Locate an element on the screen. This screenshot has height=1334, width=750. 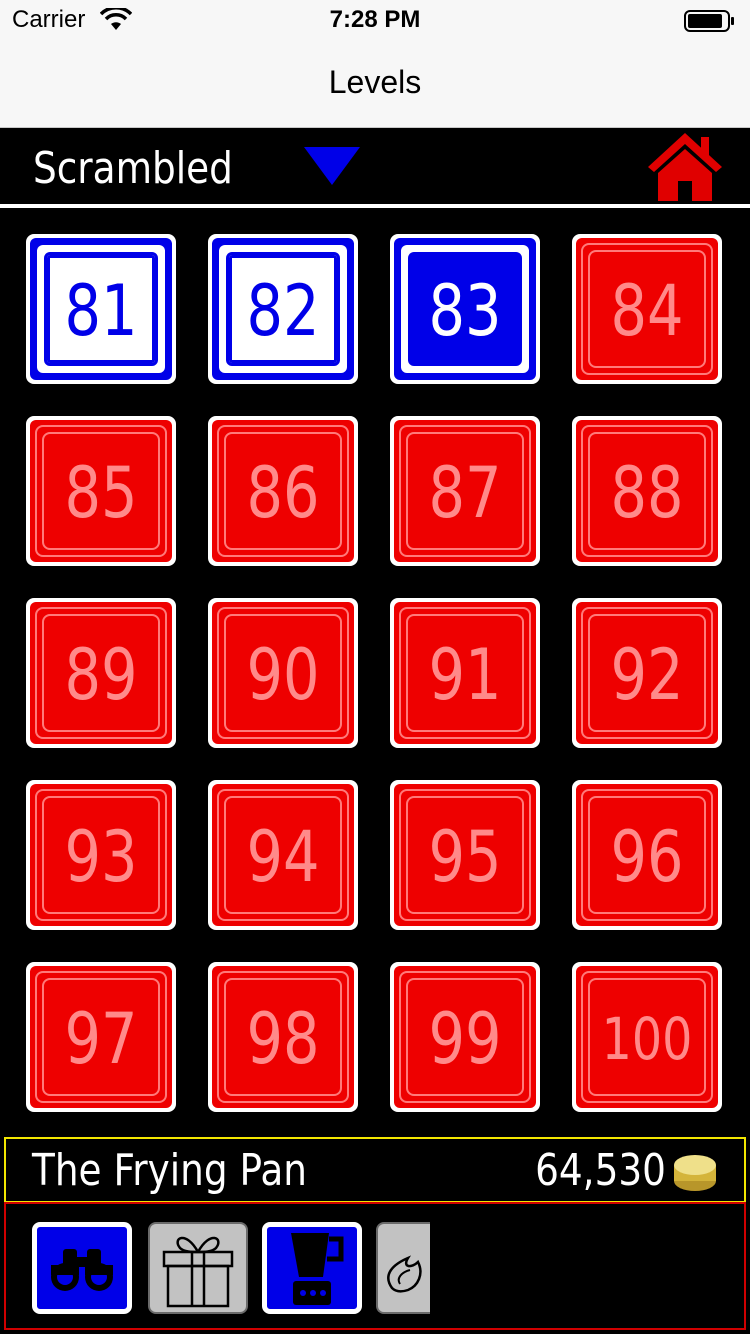
level-tile-100: 100 is located at coordinates (647, 1037).